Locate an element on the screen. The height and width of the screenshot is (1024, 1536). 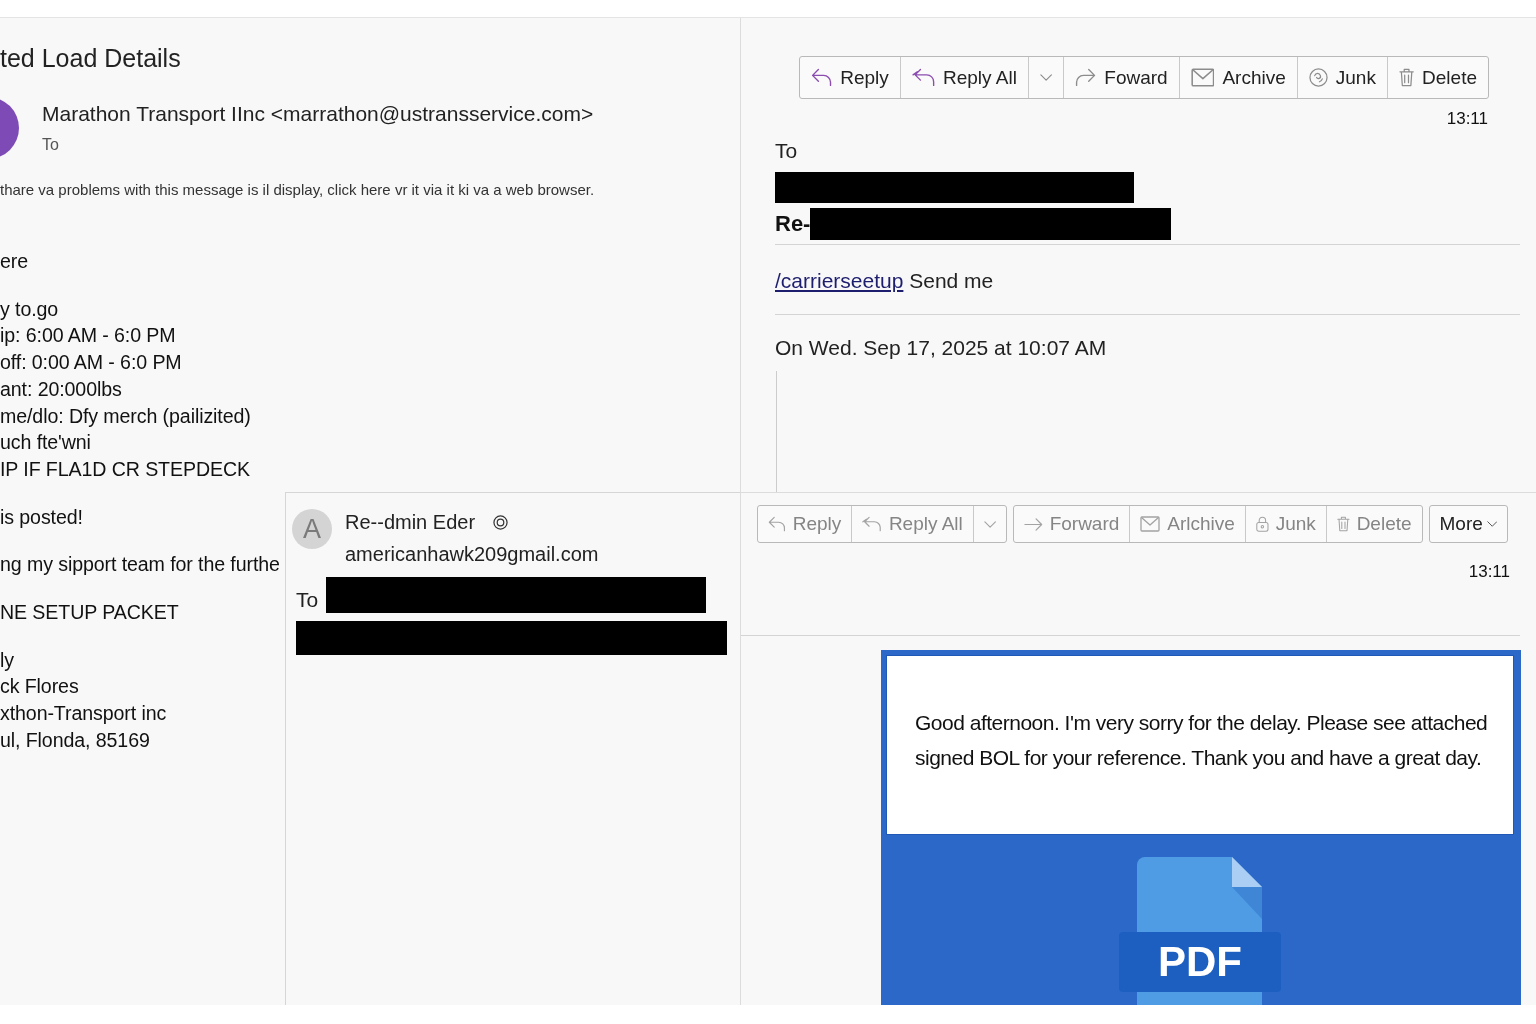
forward-button: Foward is located at coordinates (1121, 77).